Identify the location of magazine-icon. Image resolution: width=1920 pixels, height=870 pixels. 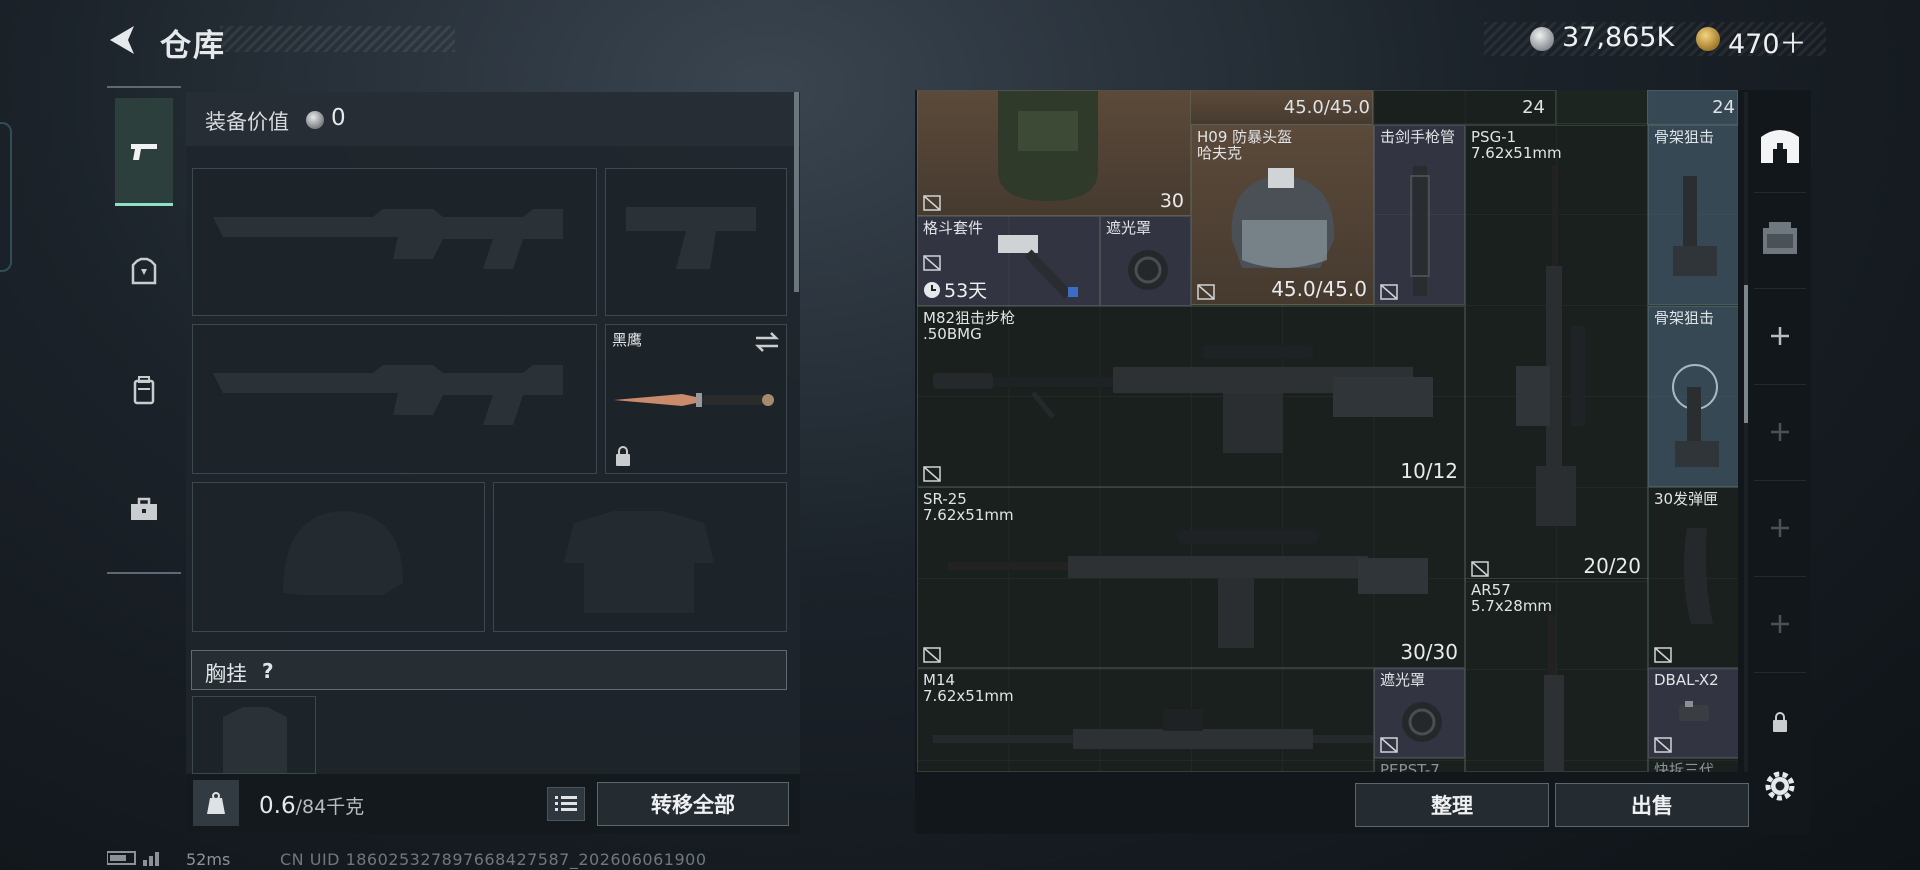
(1698, 576).